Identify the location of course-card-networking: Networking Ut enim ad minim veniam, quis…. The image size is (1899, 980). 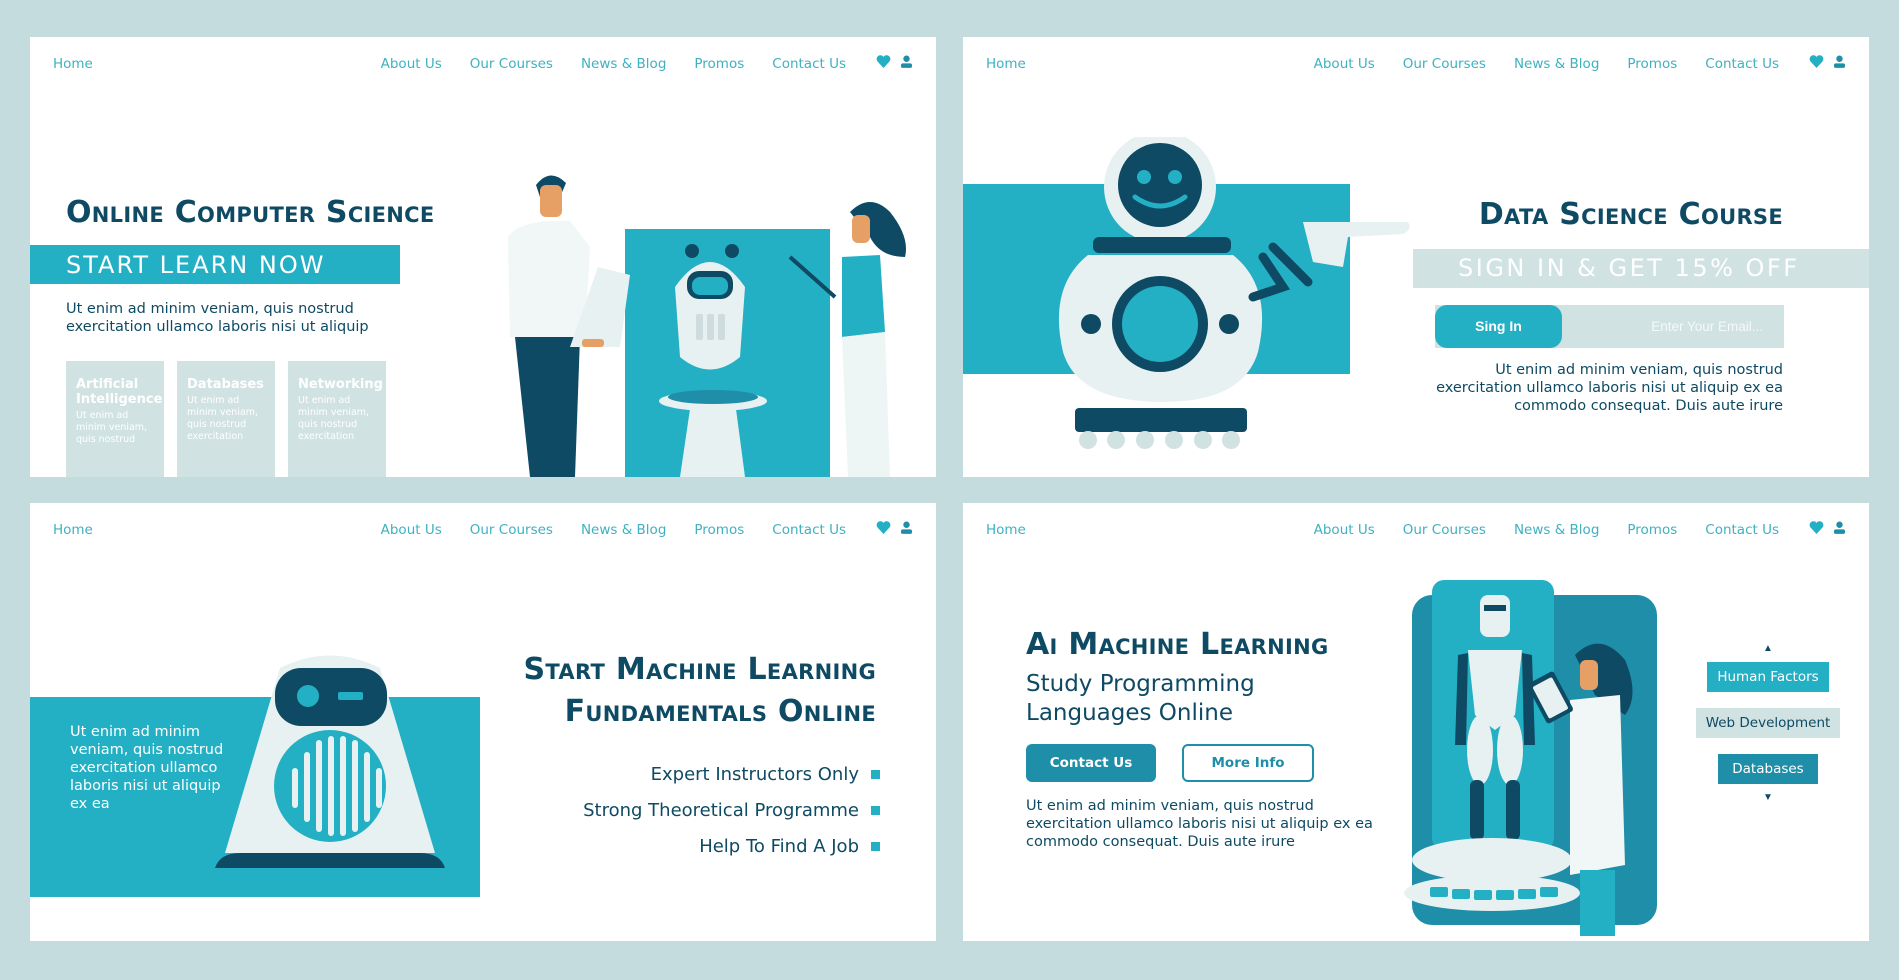
(337, 419).